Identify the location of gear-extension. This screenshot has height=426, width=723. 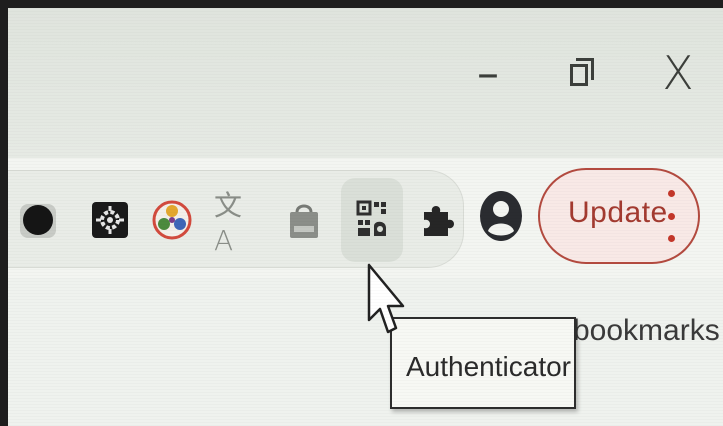
(110, 220).